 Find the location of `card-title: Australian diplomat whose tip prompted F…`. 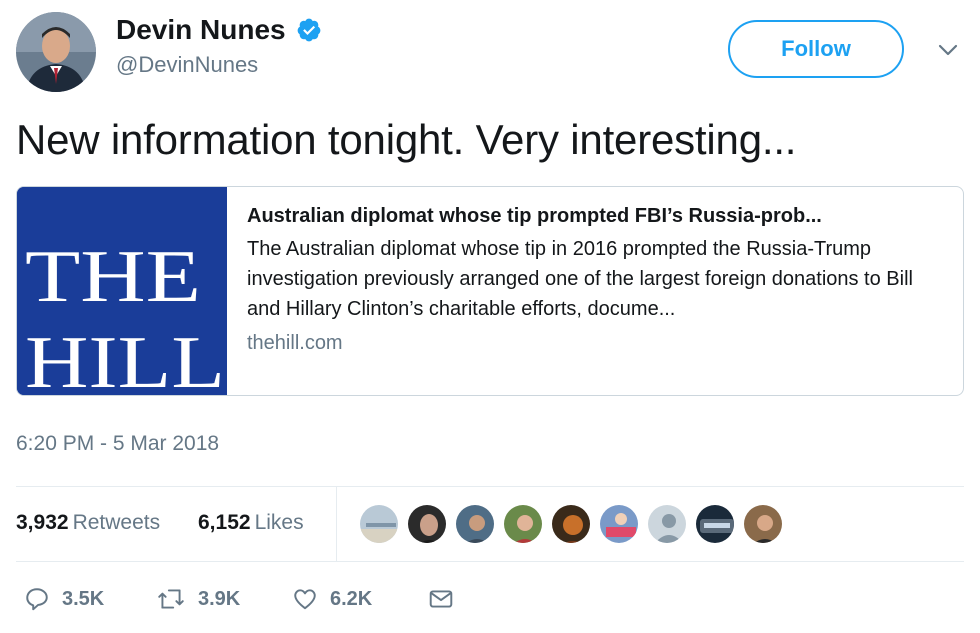

card-title: Australian diplomat whose tip prompted F… is located at coordinates (534, 216).